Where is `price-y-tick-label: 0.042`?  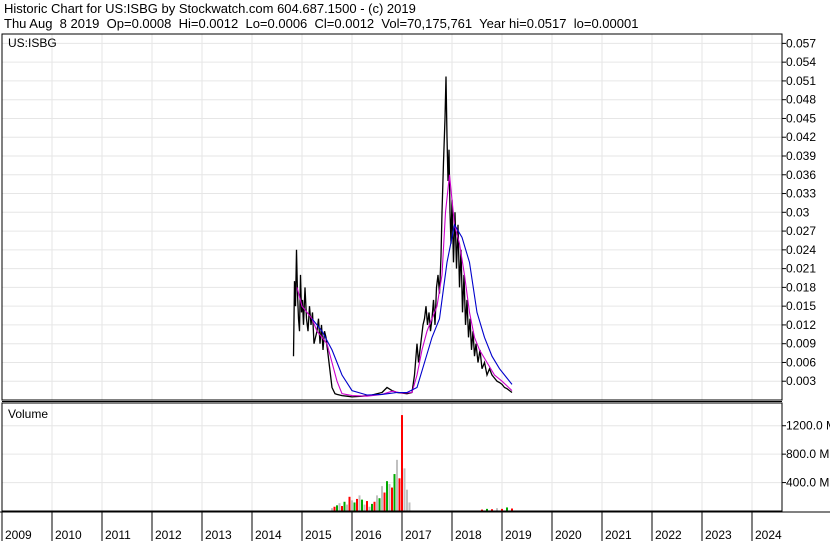 price-y-tick-label: 0.042 is located at coordinates (801, 137).